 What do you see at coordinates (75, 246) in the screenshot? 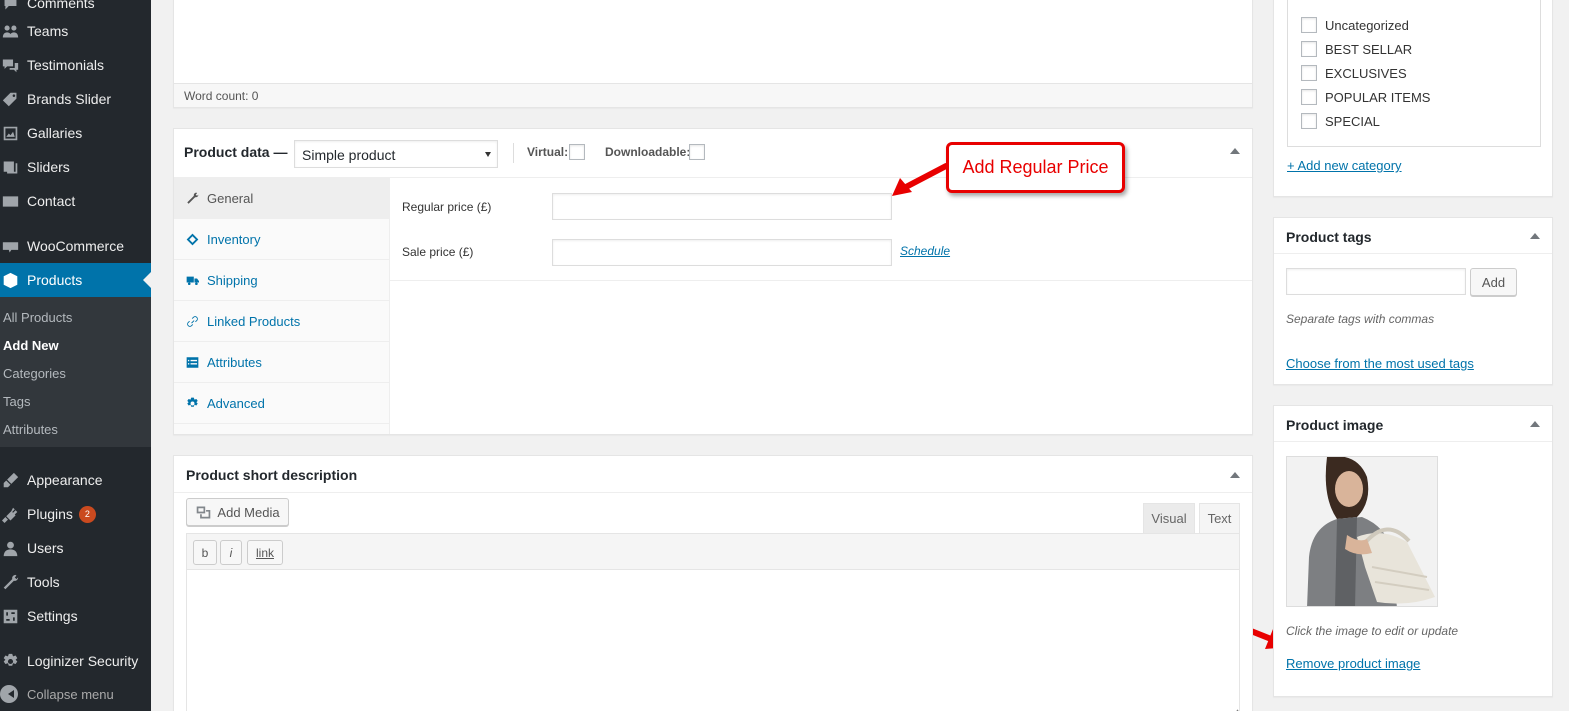
I see `menu-item-woocommerce: WooCommerce` at bounding box center [75, 246].